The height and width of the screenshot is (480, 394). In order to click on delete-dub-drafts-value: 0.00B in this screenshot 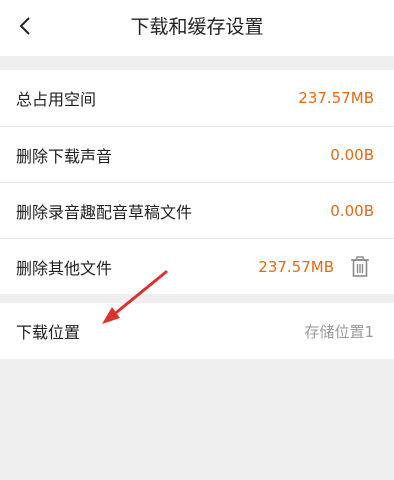, I will do `click(352, 210)`.